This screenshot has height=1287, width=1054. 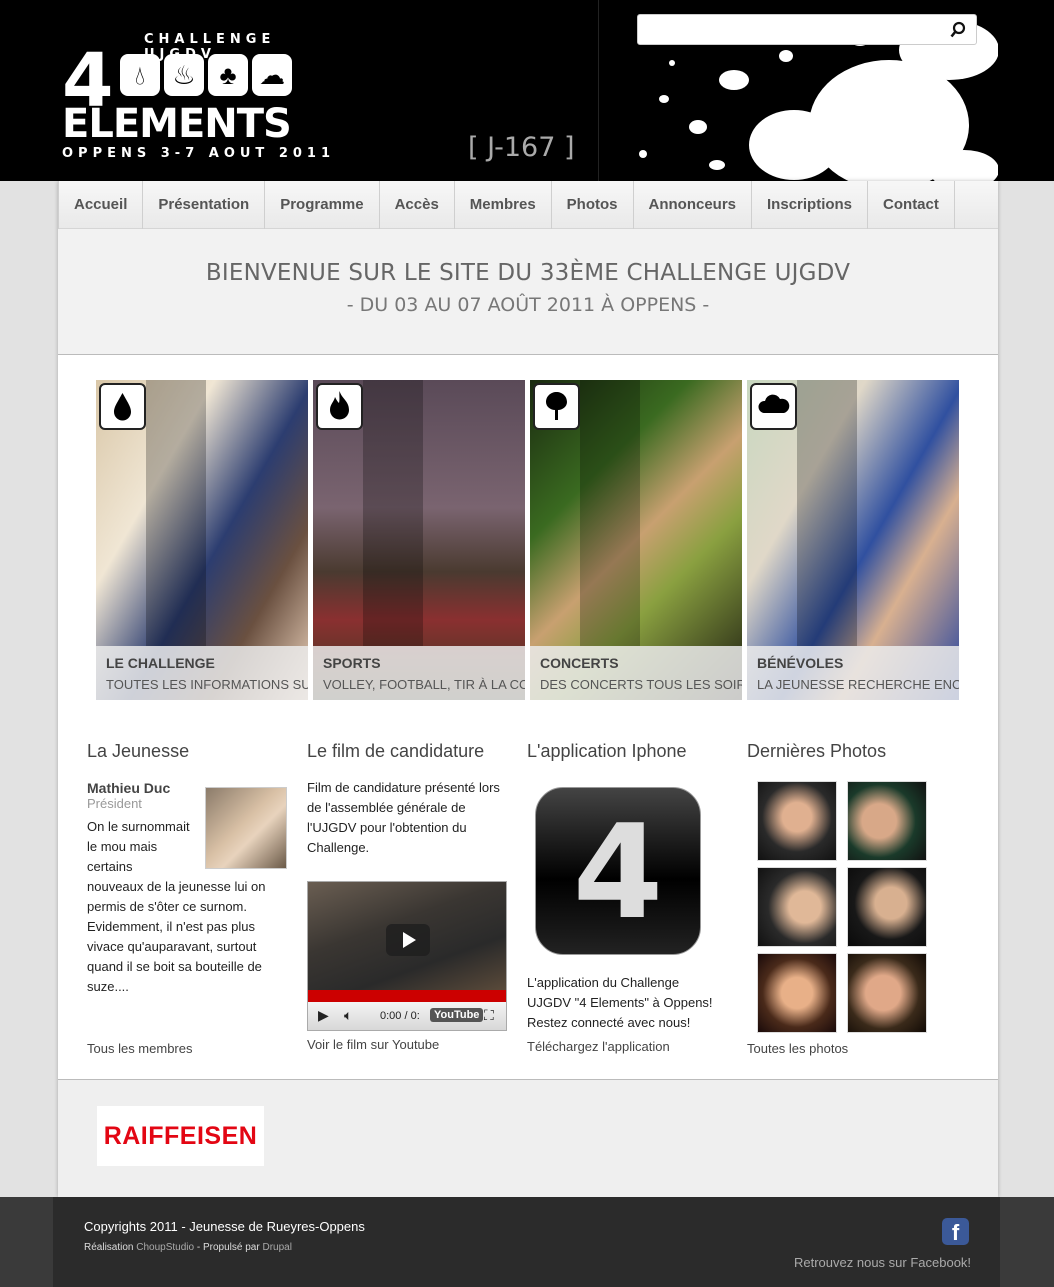 What do you see at coordinates (797, 1048) in the screenshot?
I see `all-photos-link: Toutes les photos` at bounding box center [797, 1048].